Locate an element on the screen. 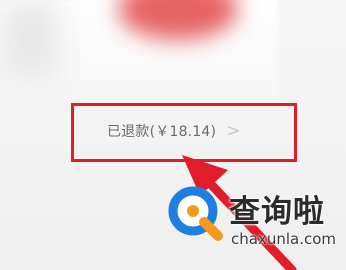 This screenshot has height=270, width=346. search-q-icon is located at coordinates (195, 213).